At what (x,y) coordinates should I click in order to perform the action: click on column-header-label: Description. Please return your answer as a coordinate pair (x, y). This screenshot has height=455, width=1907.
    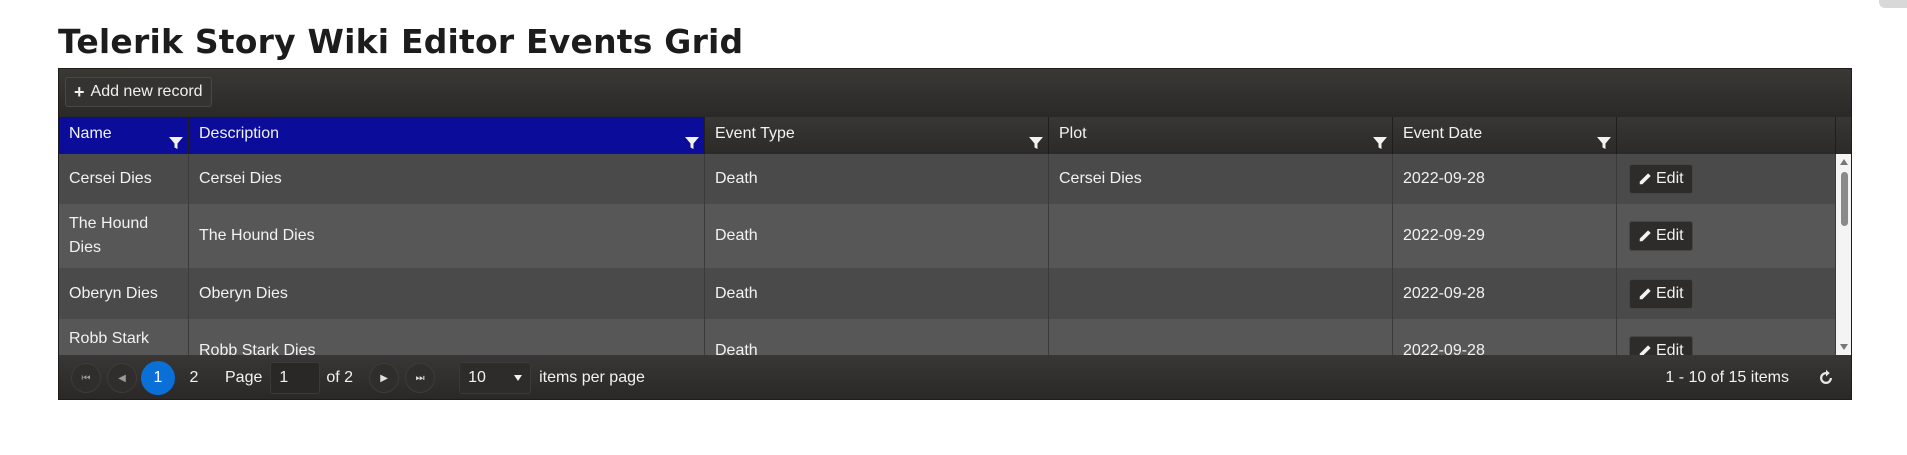
    Looking at the image, I should click on (239, 133).